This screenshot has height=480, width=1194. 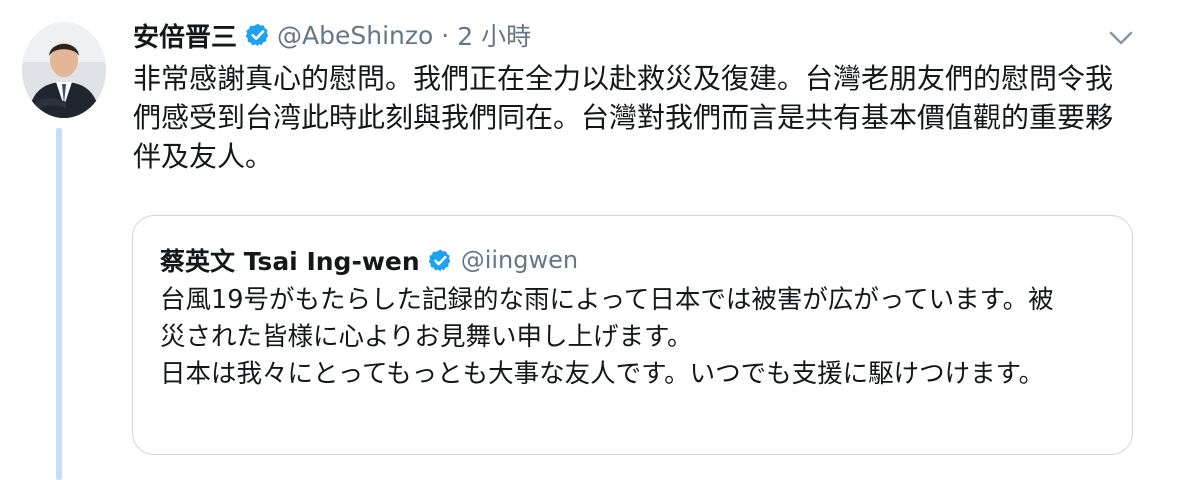 What do you see at coordinates (1121, 38) in the screenshot?
I see `chevron-down-icon` at bounding box center [1121, 38].